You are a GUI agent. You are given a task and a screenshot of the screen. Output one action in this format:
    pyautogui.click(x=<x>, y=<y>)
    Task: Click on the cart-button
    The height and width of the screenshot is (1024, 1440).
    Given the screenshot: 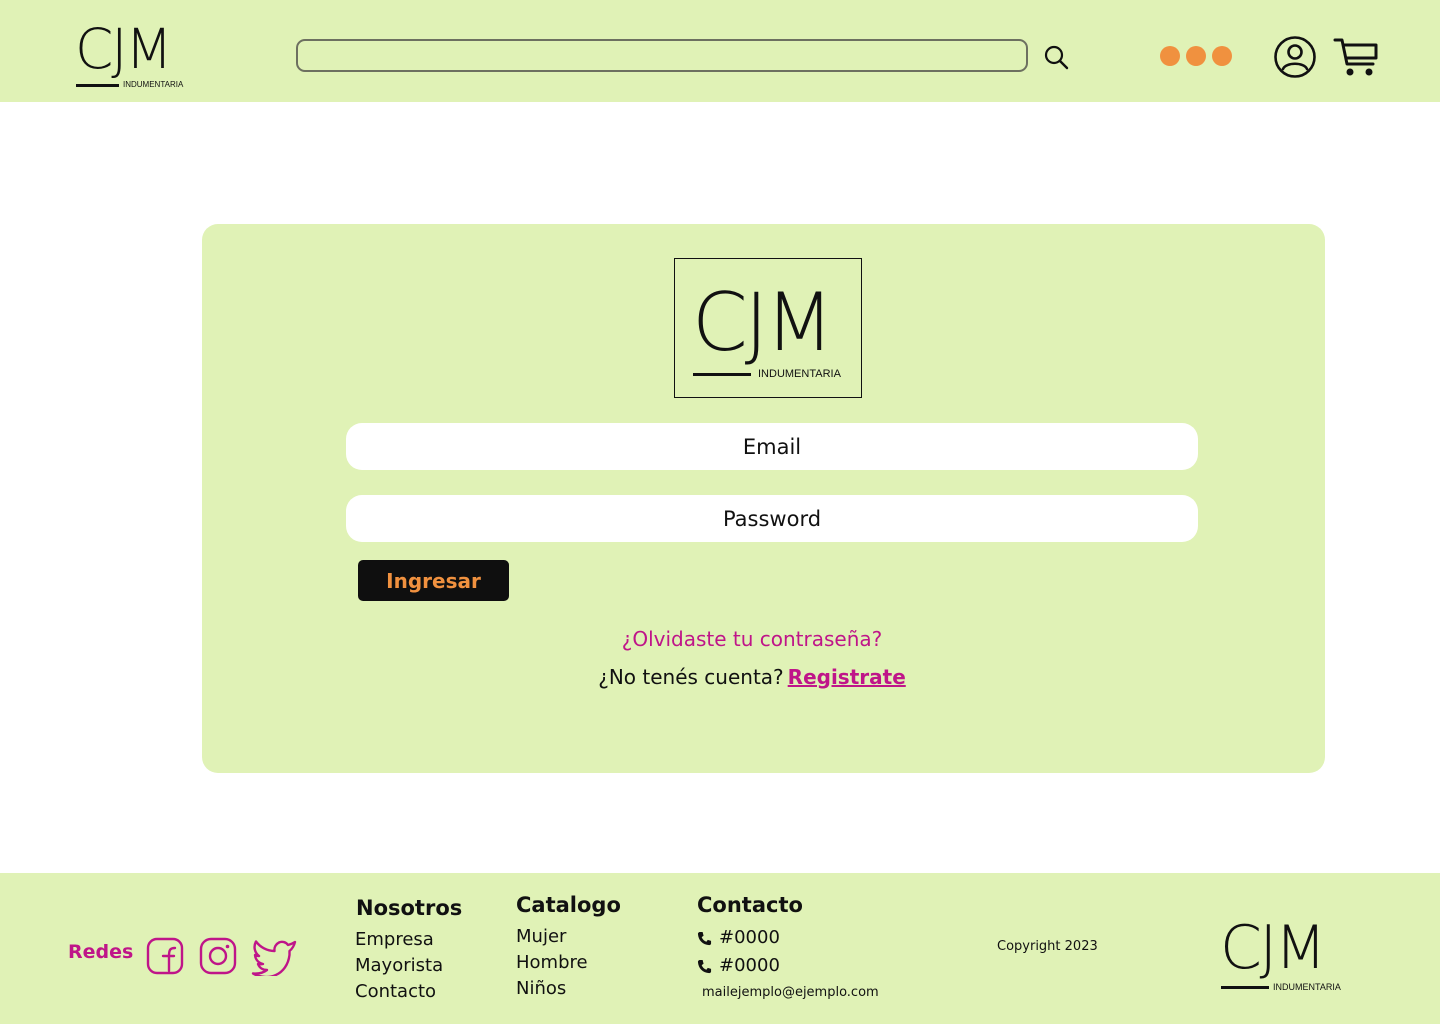 What is the action you would take?
    pyautogui.click(x=1356, y=57)
    